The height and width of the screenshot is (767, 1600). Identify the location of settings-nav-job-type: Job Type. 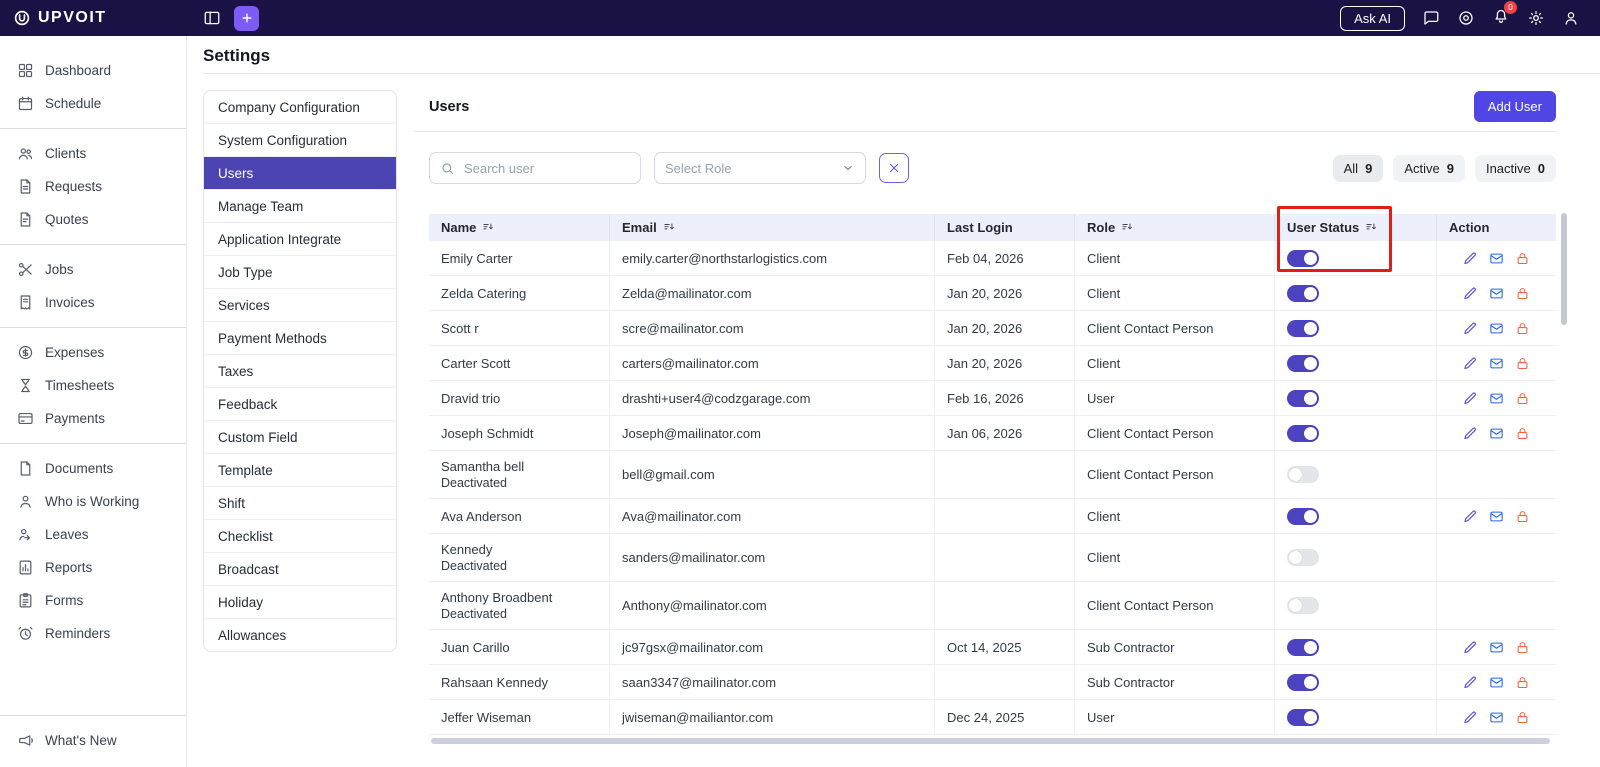
(300, 272).